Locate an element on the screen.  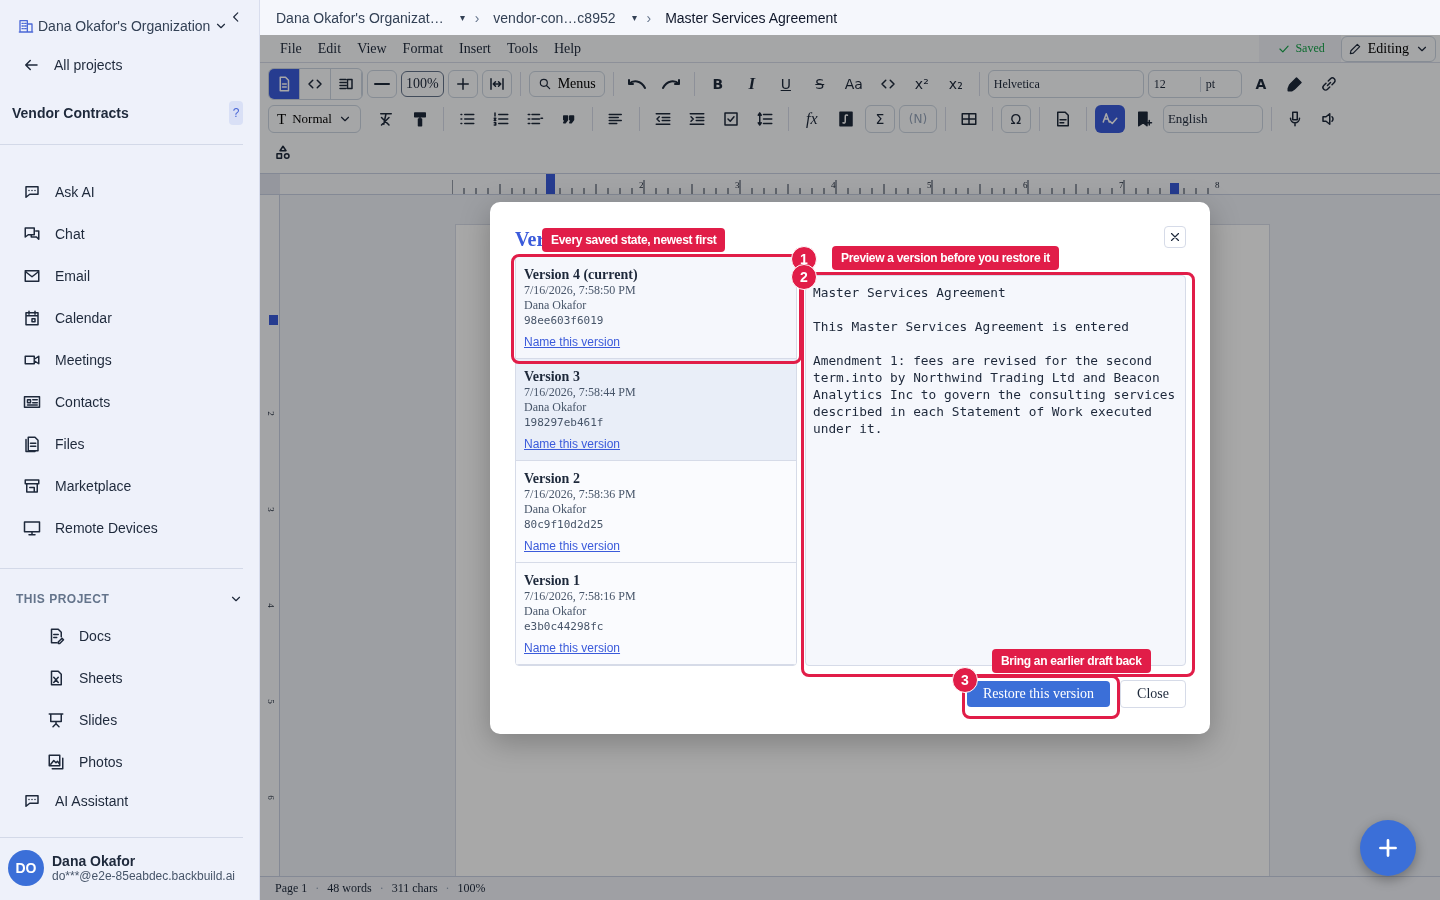
font-select: Helvetica is located at coordinates (1065, 84).